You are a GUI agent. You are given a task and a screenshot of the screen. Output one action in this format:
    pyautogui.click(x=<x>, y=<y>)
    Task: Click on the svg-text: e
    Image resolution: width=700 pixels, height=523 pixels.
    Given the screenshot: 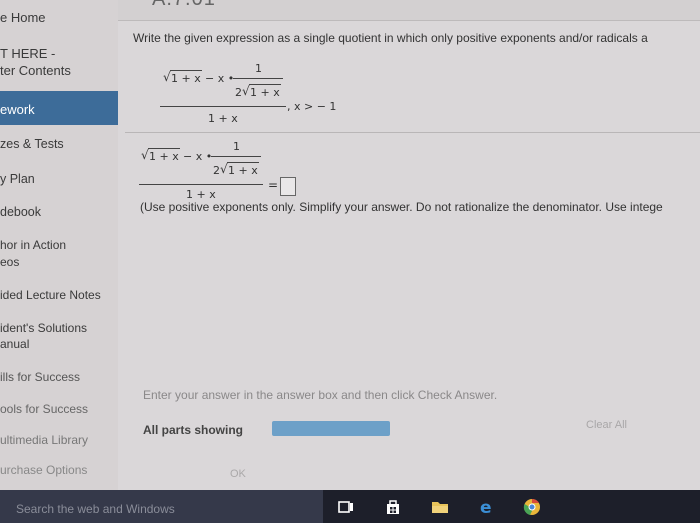 What is the action you would take?
    pyautogui.click(x=486, y=507)
    